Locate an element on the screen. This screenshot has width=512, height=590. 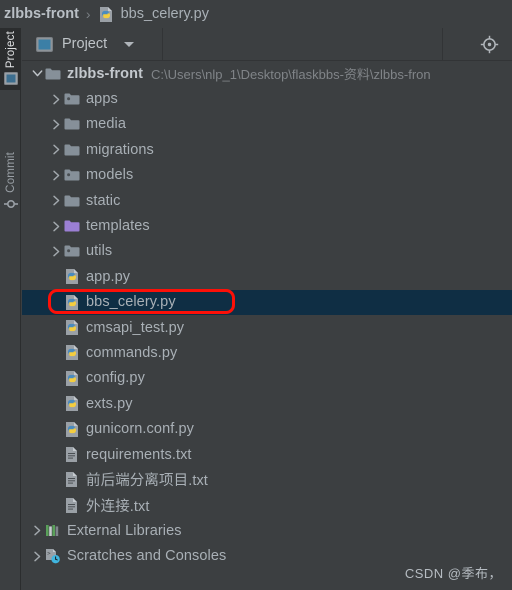
rail-label-commit: Commit is located at coordinates (10, 172).